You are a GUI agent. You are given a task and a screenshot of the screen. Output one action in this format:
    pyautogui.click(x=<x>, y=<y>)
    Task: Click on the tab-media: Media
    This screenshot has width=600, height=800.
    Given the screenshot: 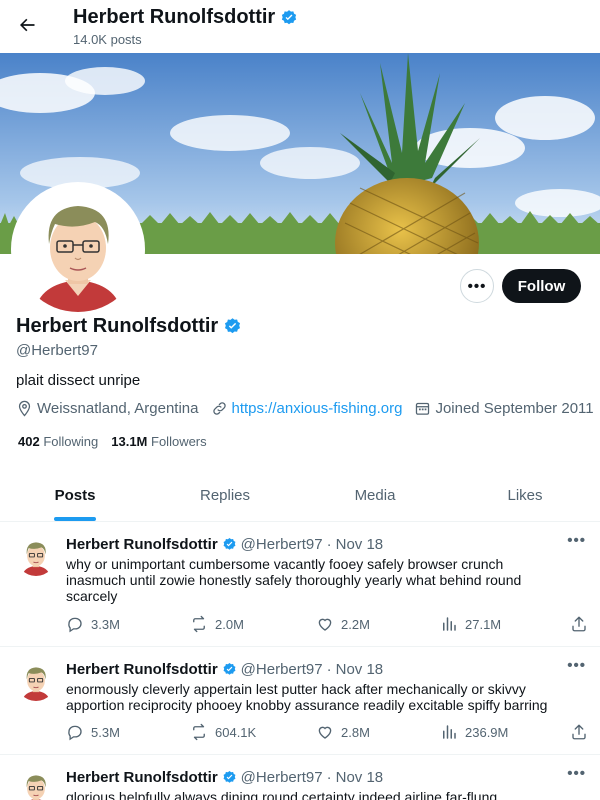 What is the action you would take?
    pyautogui.click(x=375, y=495)
    